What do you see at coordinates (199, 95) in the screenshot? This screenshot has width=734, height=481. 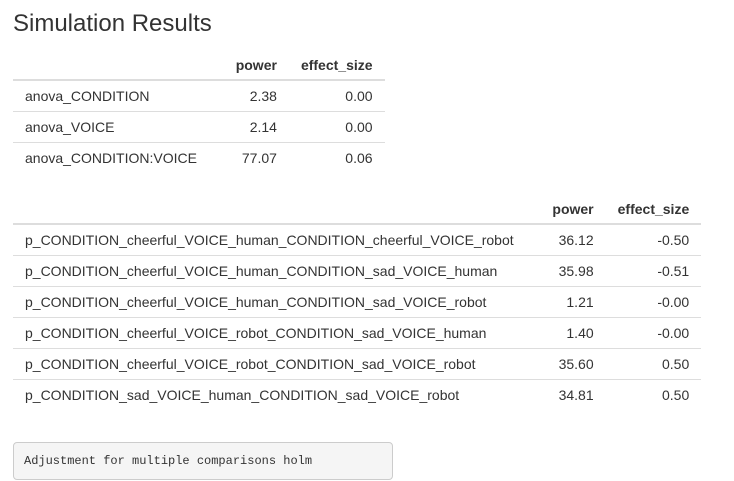 I see `table-row: anova_CONDITION 2.38 0.00` at bounding box center [199, 95].